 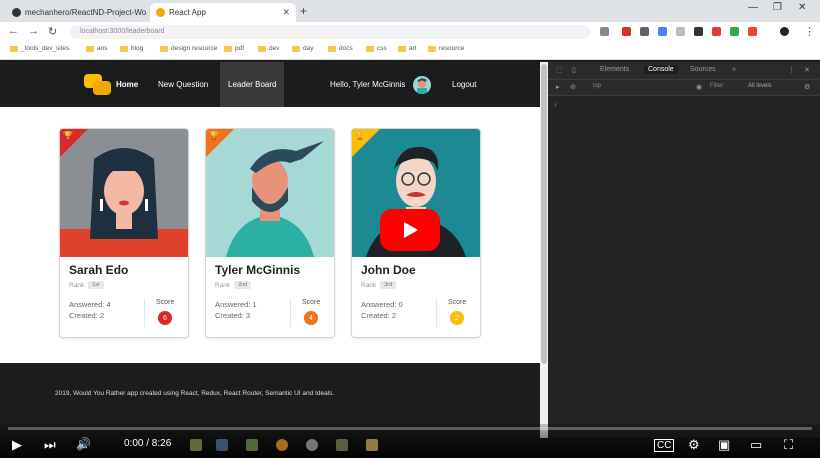 I want to click on user-name: John Doe, so click(x=388, y=270).